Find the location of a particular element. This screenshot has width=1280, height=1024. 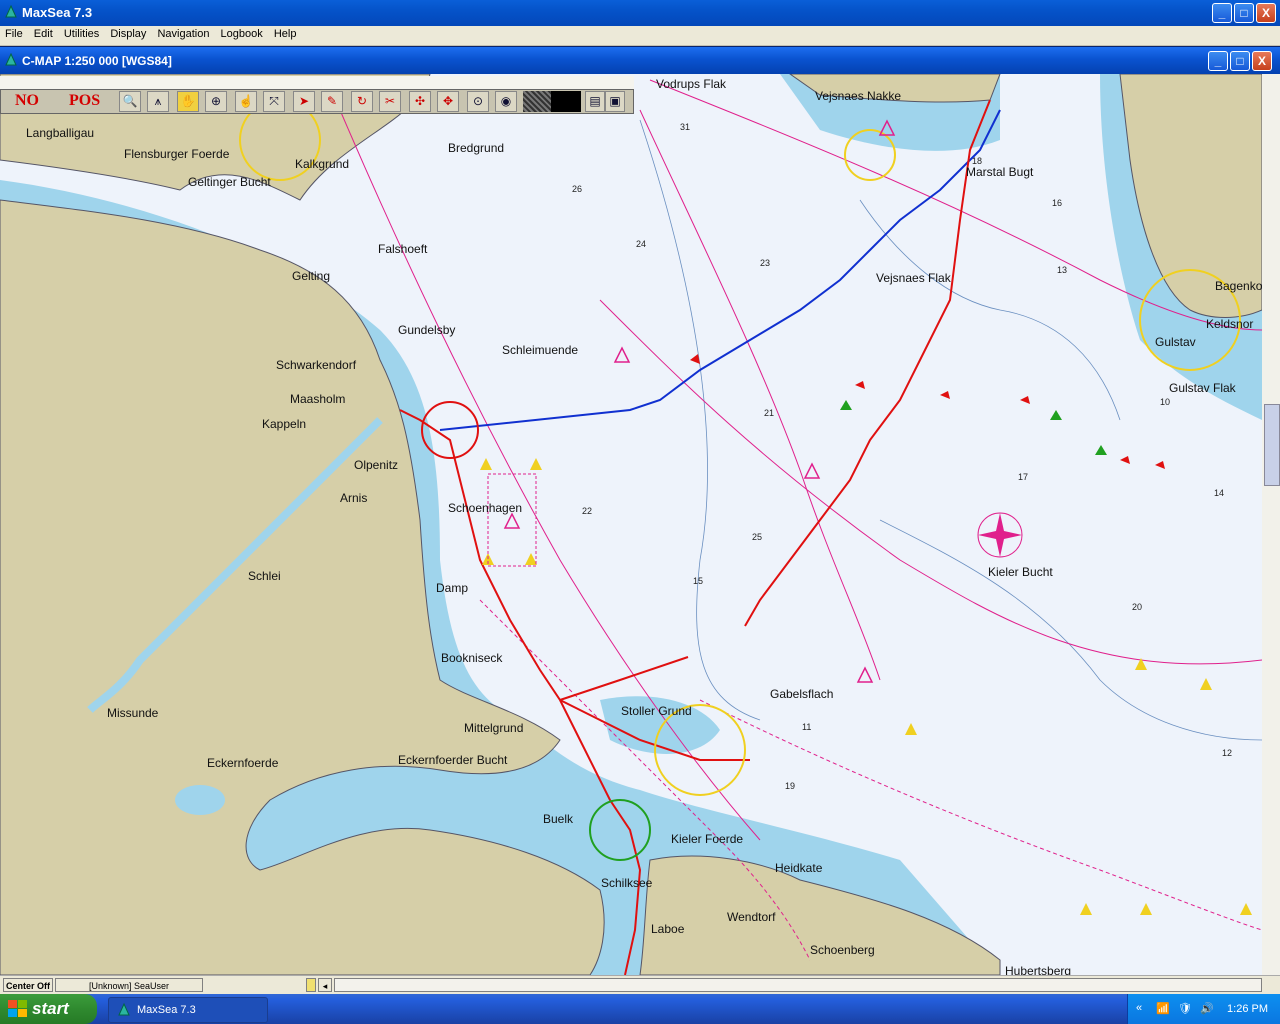

compass-rose-icon is located at coordinates (1000, 535).